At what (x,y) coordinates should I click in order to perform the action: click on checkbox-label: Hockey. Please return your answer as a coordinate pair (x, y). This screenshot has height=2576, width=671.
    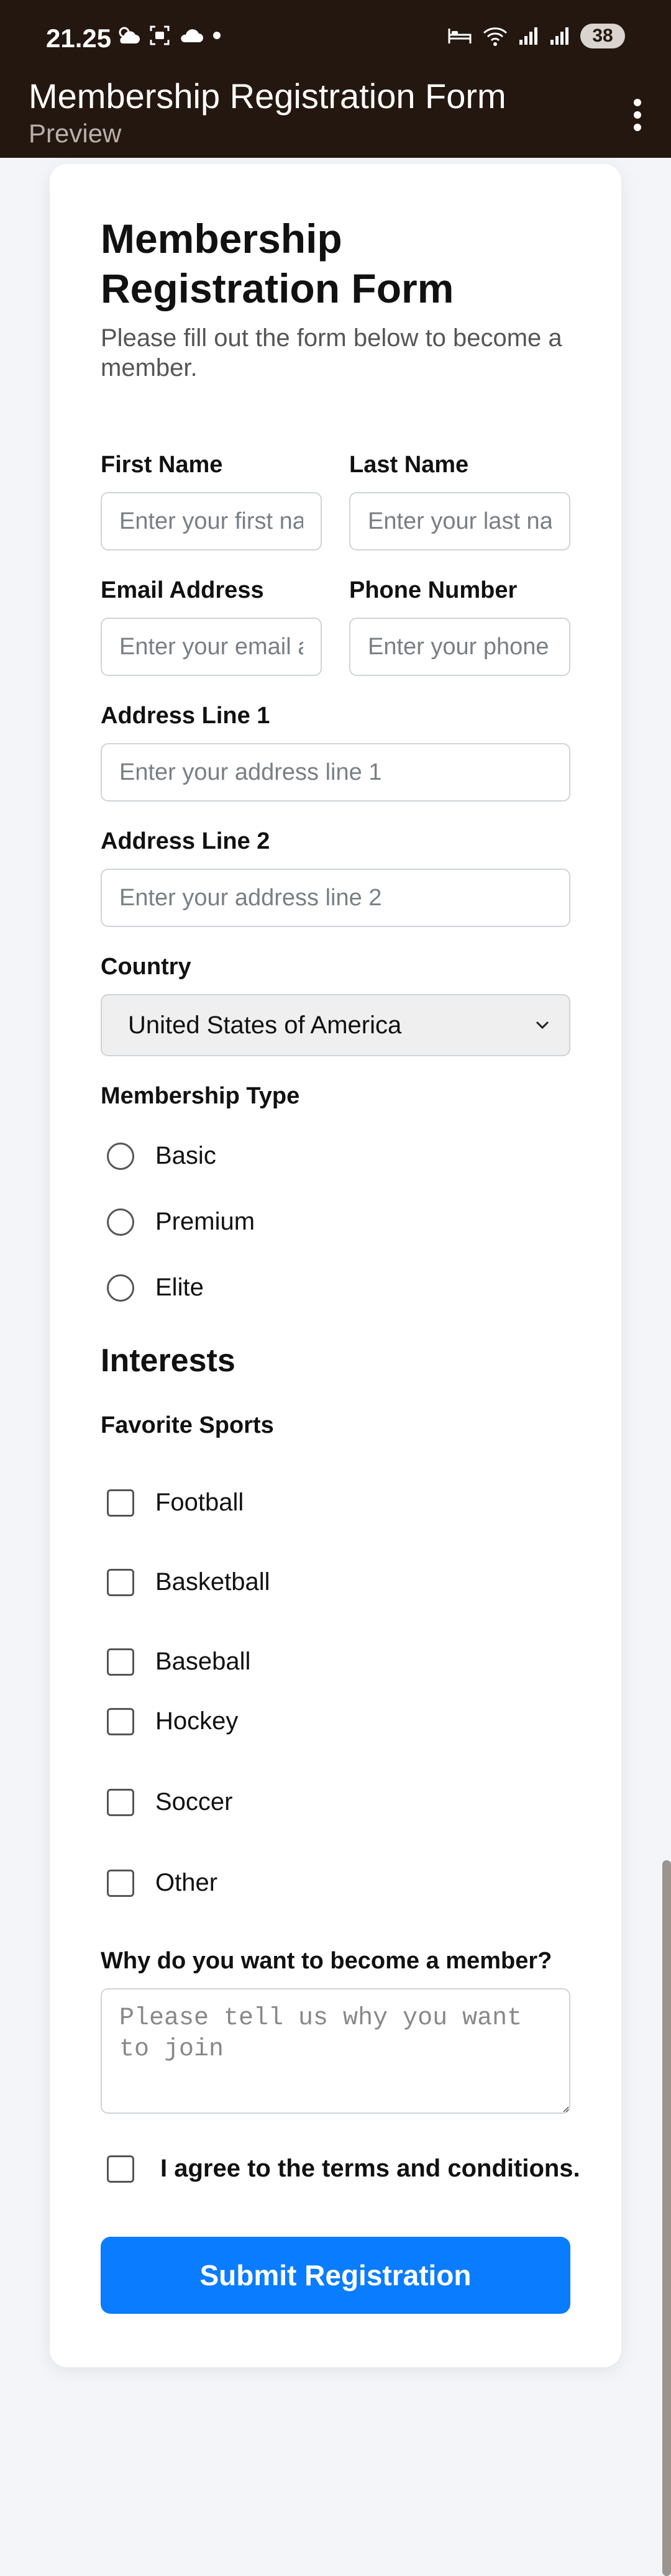
    Looking at the image, I should click on (197, 1721).